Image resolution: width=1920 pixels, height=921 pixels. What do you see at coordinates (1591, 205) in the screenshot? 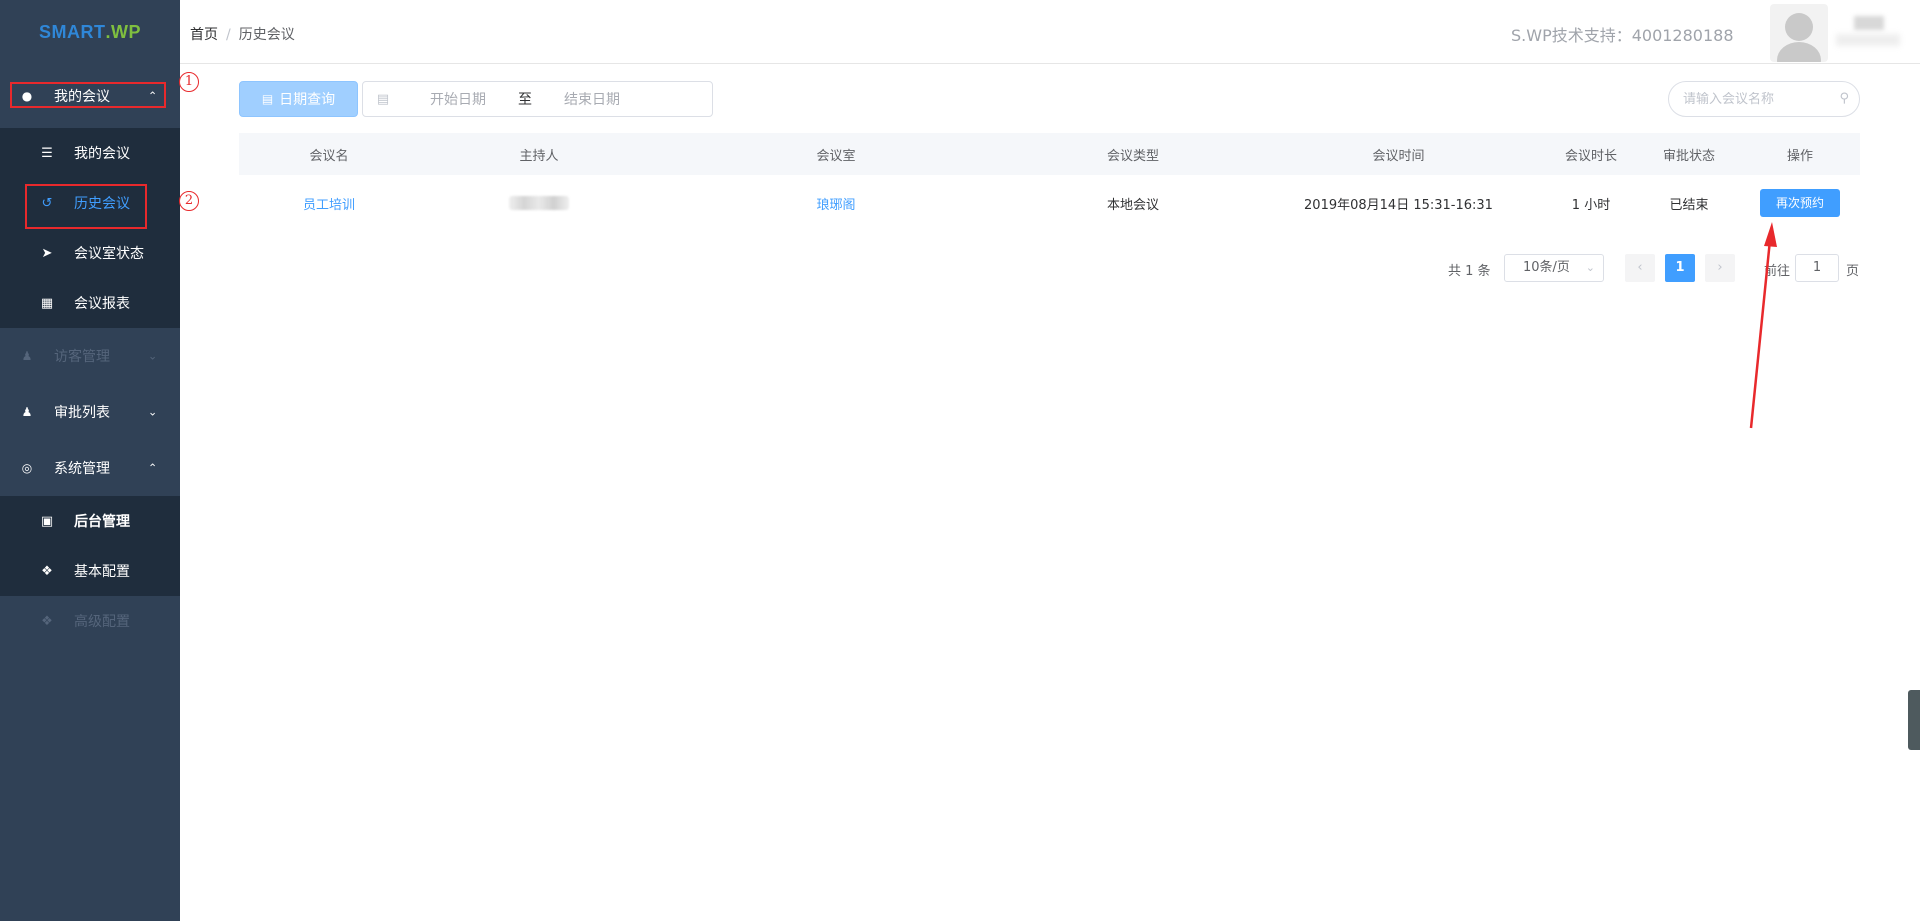
I see `meeting-duration: 1 小时` at bounding box center [1591, 205].